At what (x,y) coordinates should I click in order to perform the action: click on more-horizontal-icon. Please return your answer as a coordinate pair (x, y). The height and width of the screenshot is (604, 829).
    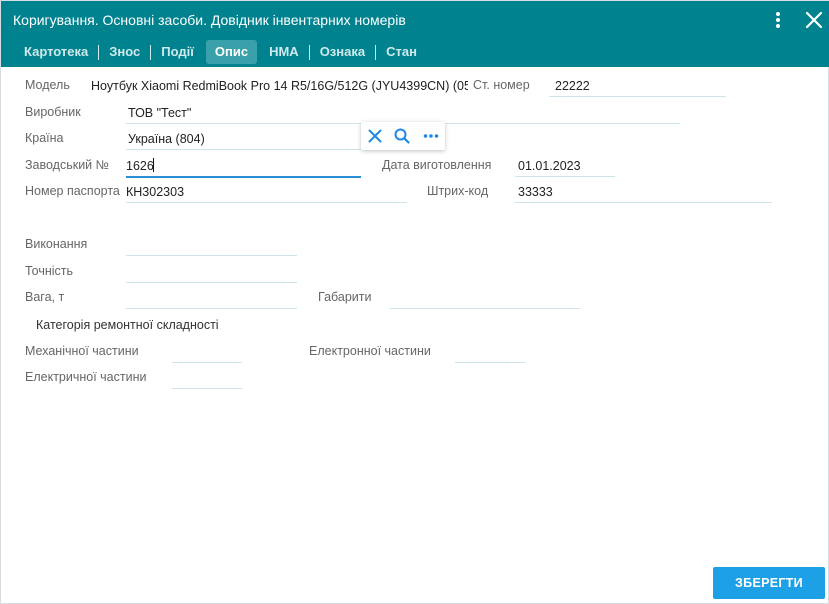
    Looking at the image, I should click on (431, 136).